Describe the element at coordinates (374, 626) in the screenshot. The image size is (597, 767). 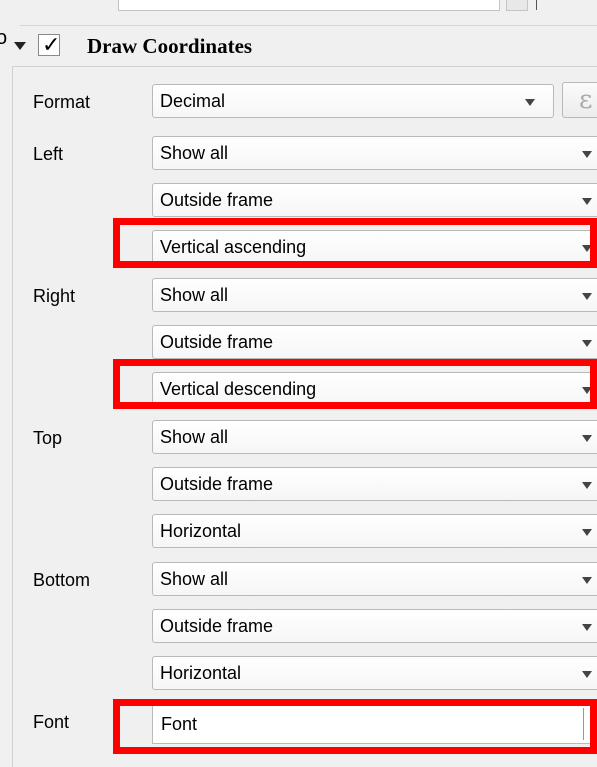
I see `bottom-position-combobox: Outside frame` at that location.